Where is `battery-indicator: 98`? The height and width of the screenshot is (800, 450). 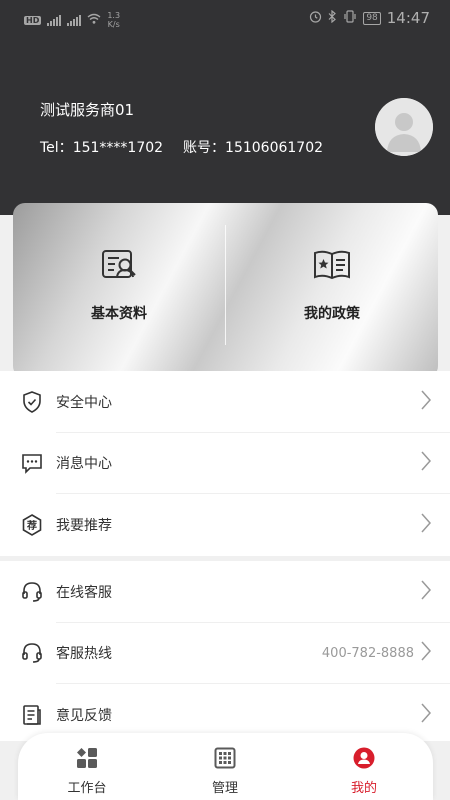 battery-indicator: 98 is located at coordinates (372, 18).